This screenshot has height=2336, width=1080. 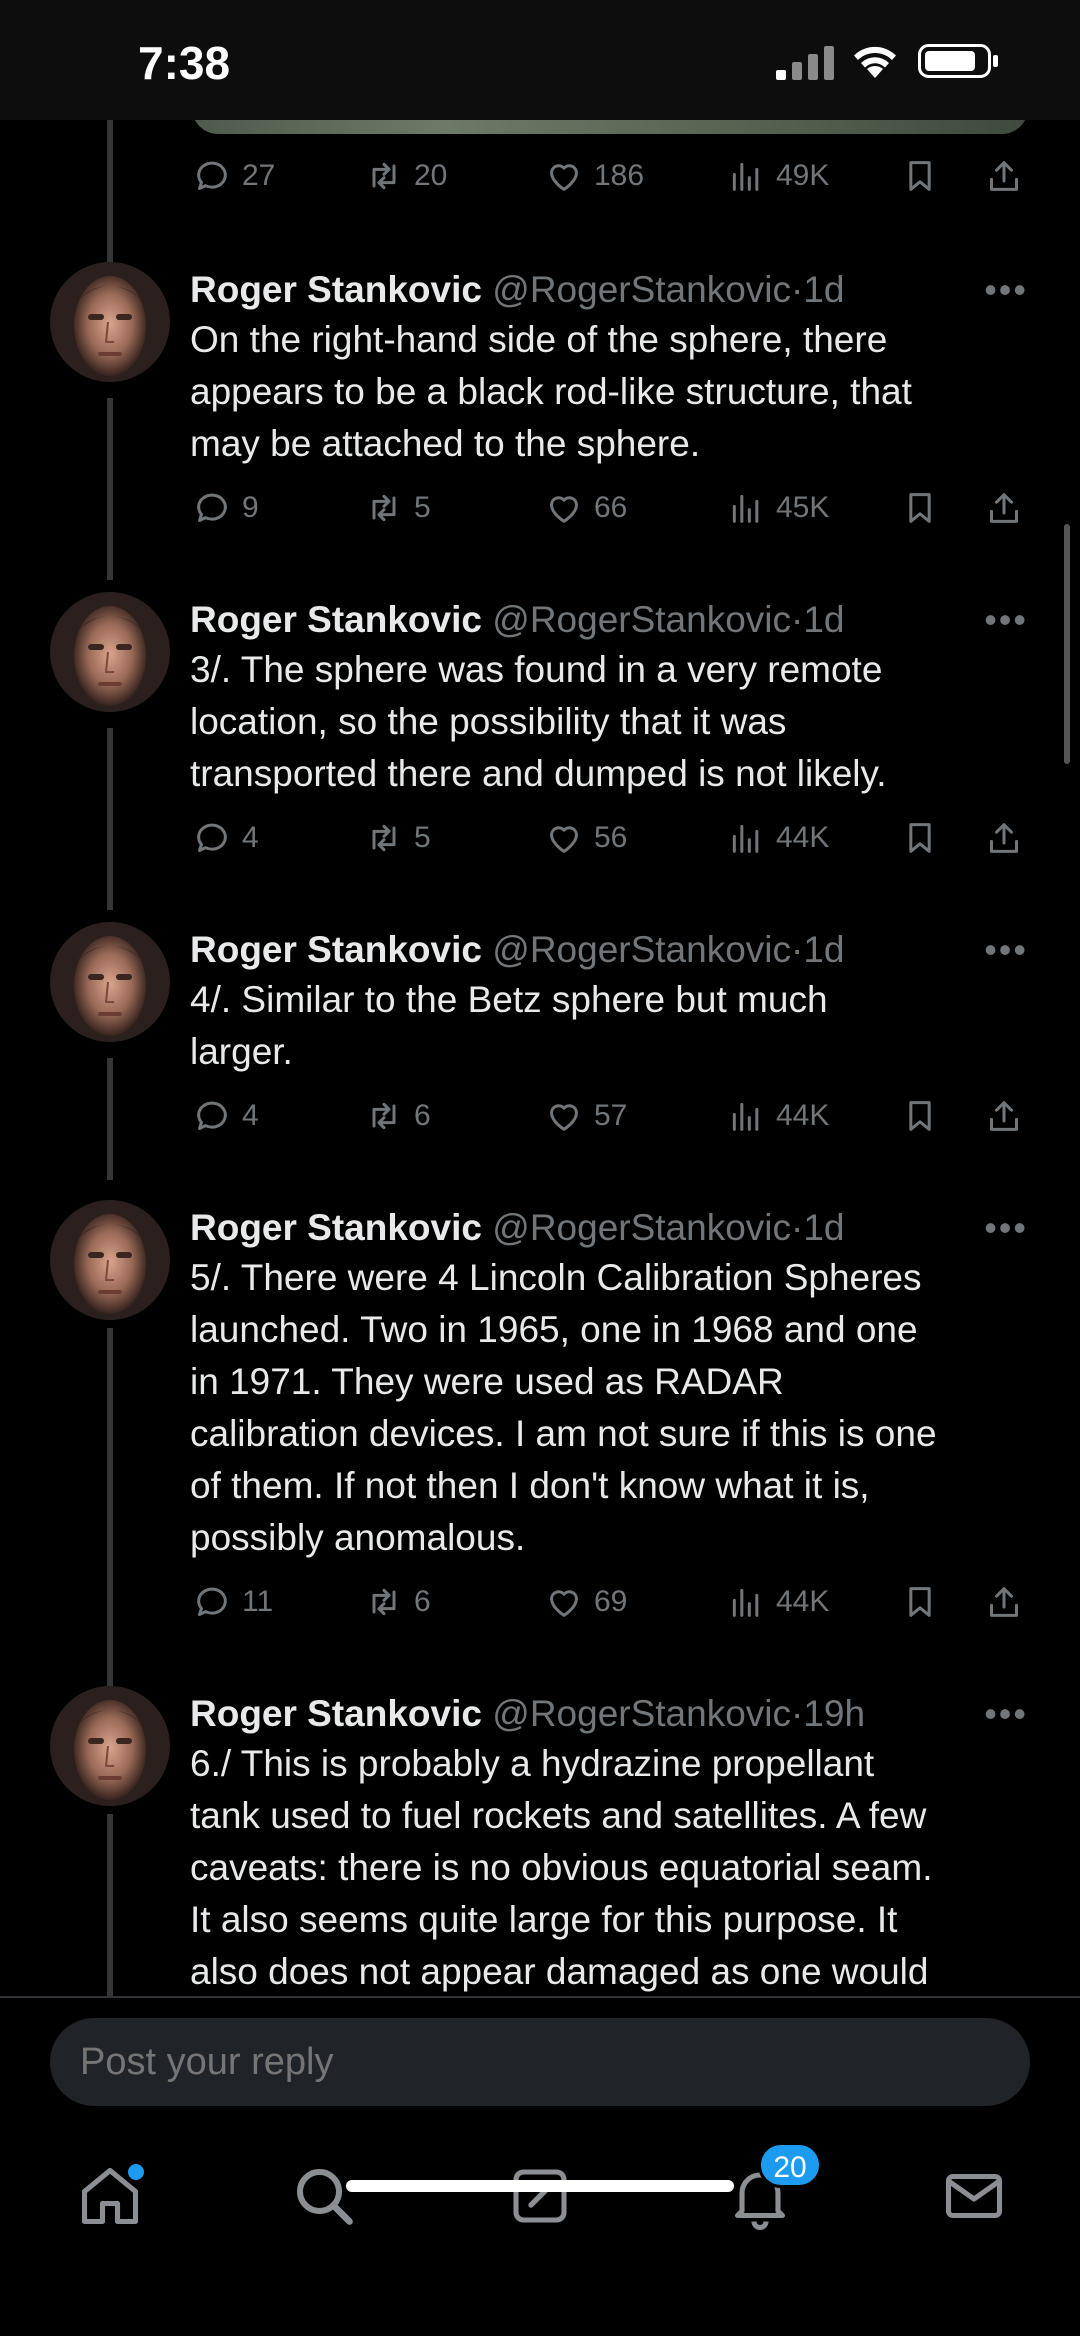 What do you see at coordinates (585, 508) in the screenshot?
I see `like-button: 66` at bounding box center [585, 508].